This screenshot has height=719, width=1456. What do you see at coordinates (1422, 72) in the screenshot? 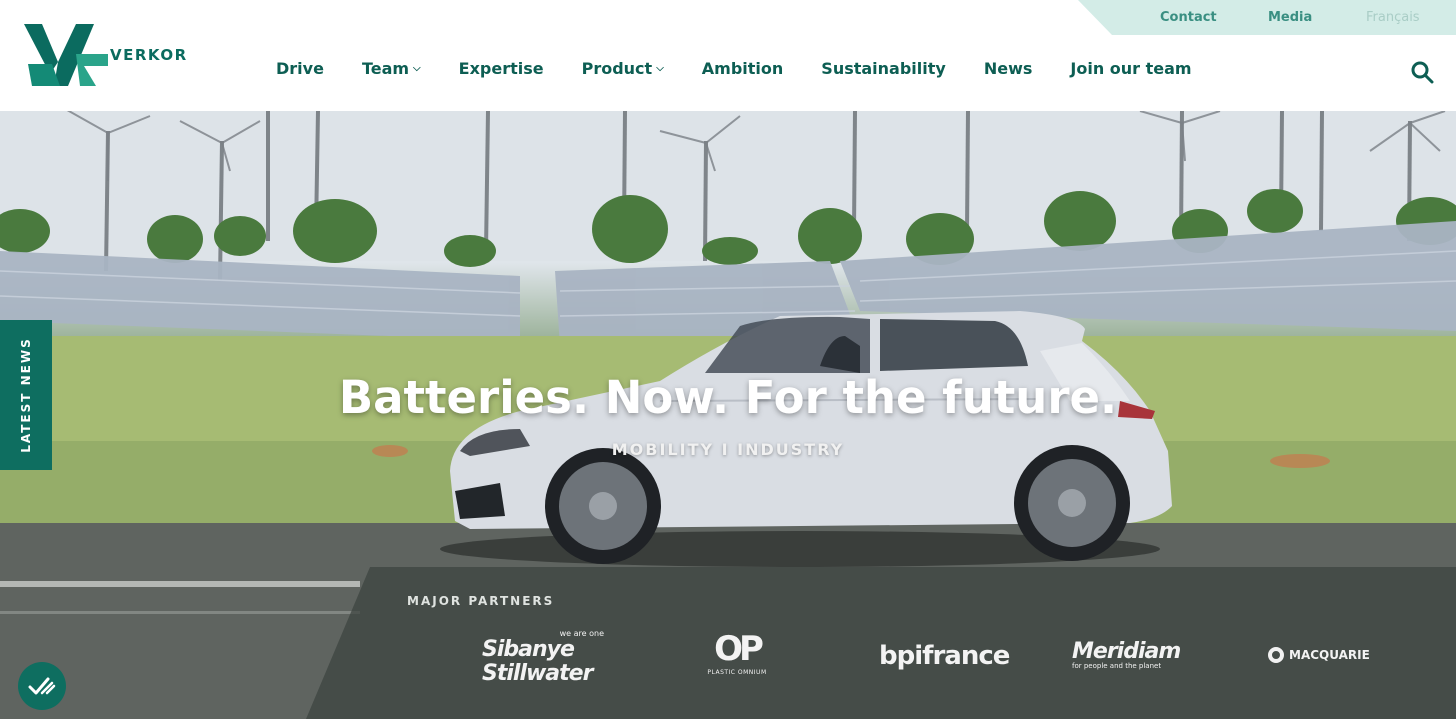
I see `search-icon` at bounding box center [1422, 72].